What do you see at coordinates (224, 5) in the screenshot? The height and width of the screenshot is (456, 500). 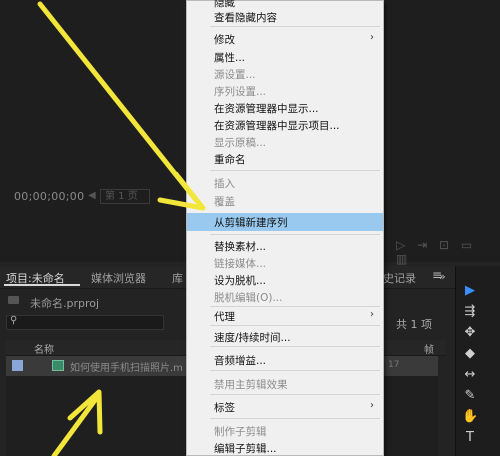 I see `menu-item-hide: 隐藏` at bounding box center [224, 5].